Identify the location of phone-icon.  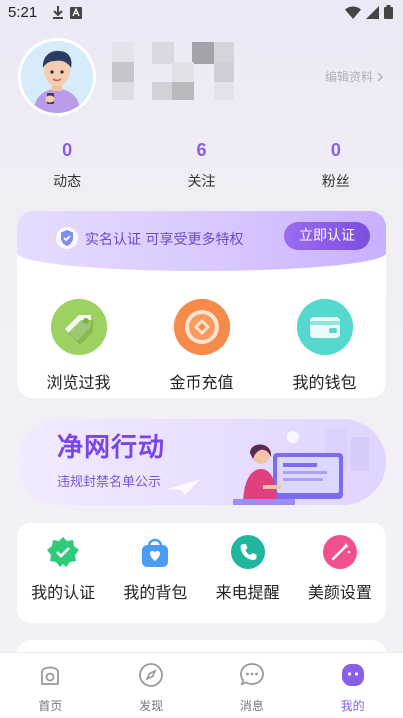
(247, 552).